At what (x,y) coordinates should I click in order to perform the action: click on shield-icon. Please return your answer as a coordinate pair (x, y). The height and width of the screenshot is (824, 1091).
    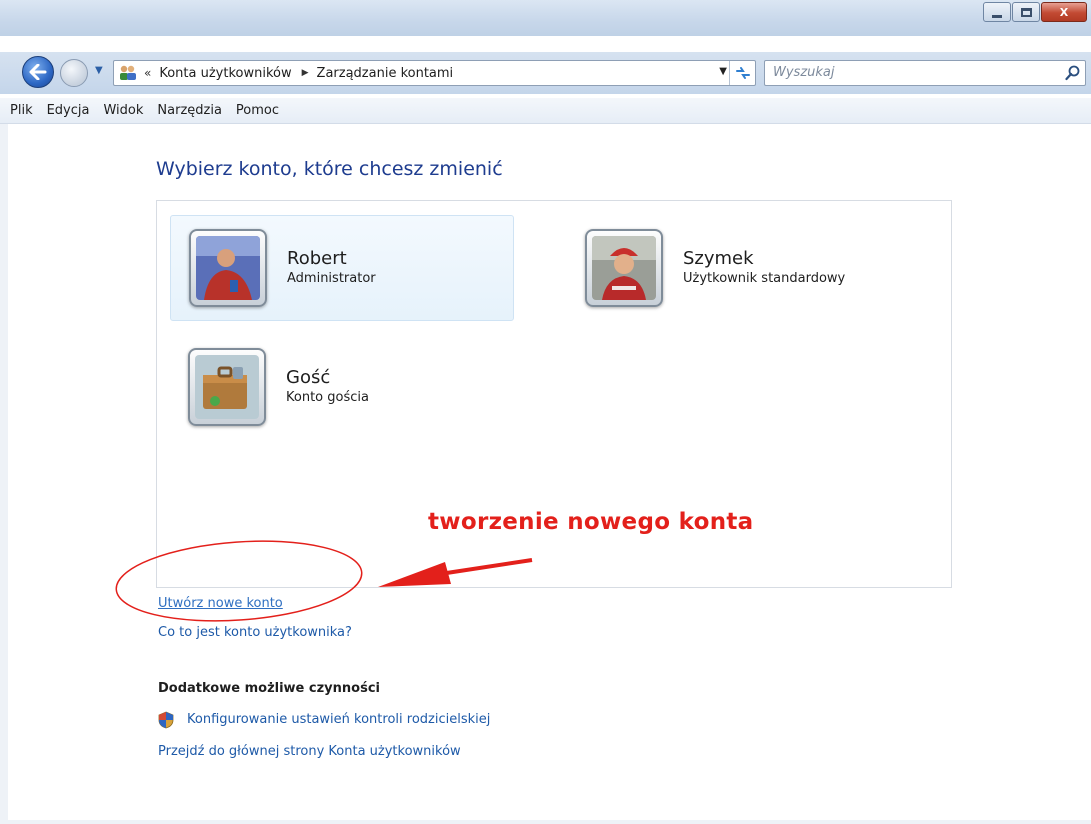
    Looking at the image, I should click on (166, 720).